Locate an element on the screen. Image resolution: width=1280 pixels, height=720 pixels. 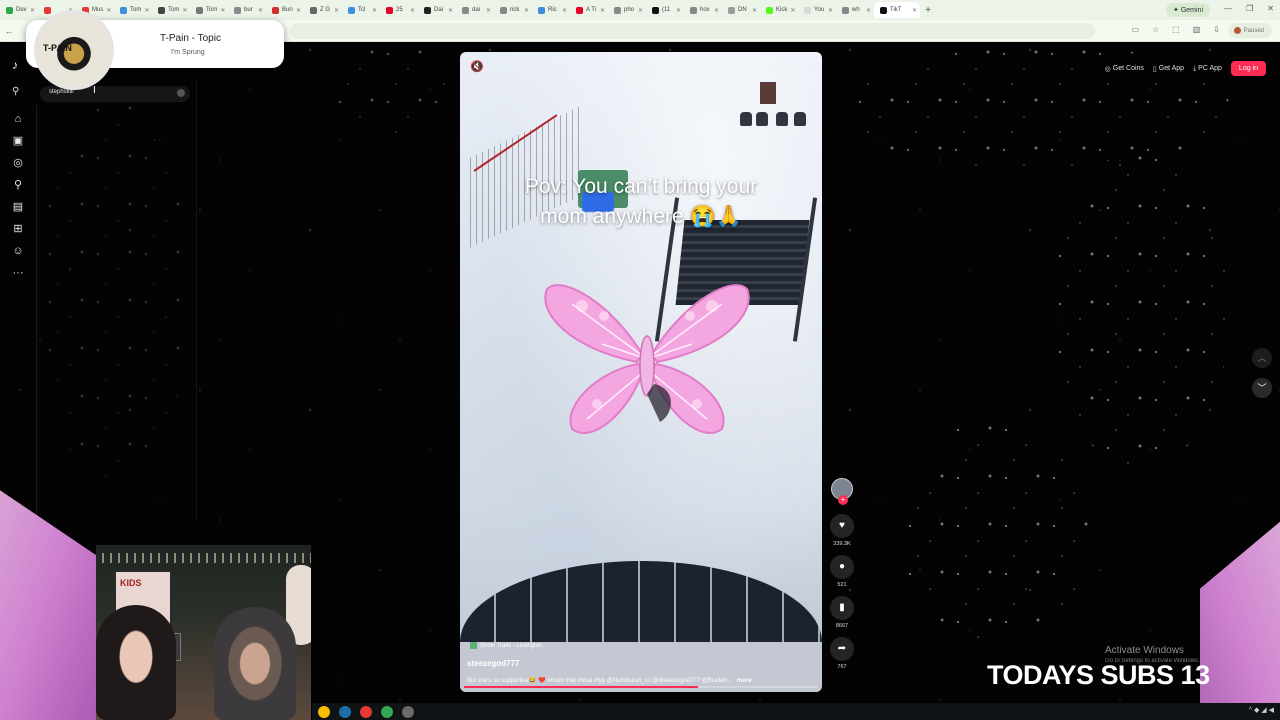
browser-tab: TikT ✕ is located at coordinates (897, 10).